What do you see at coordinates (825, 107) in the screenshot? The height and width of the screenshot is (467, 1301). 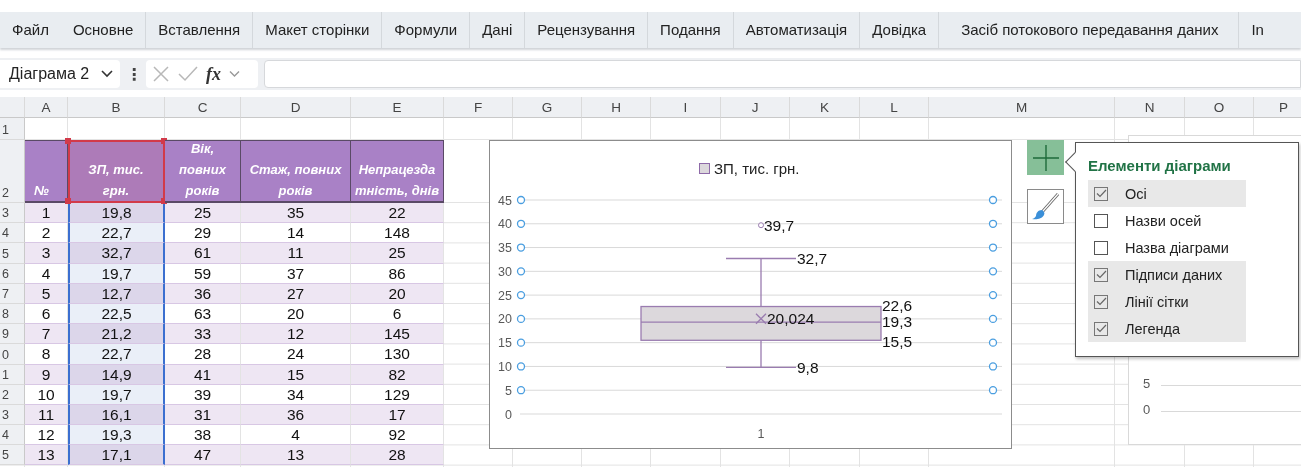 I see `column-header: K` at bounding box center [825, 107].